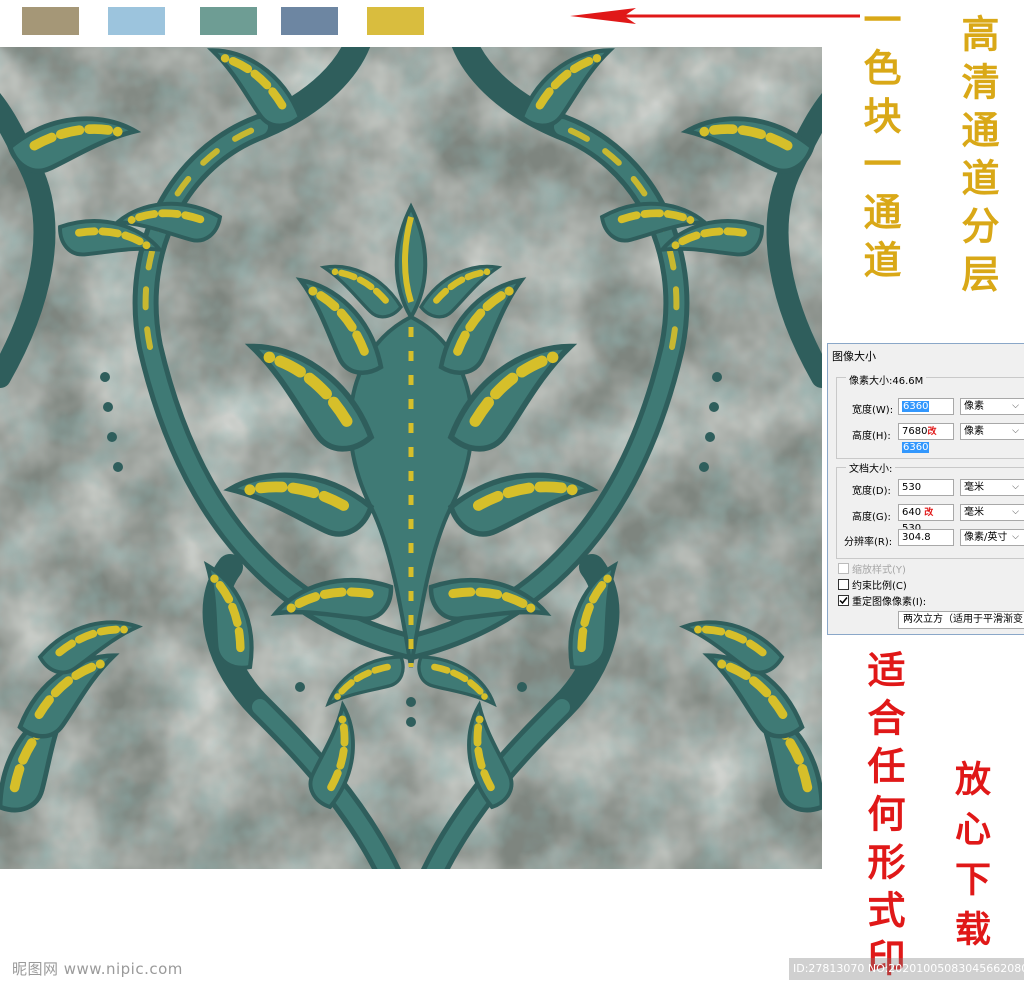 The image size is (1024, 989). I want to click on pixel-width-unit-select: 像素 ⌵, so click(992, 406).